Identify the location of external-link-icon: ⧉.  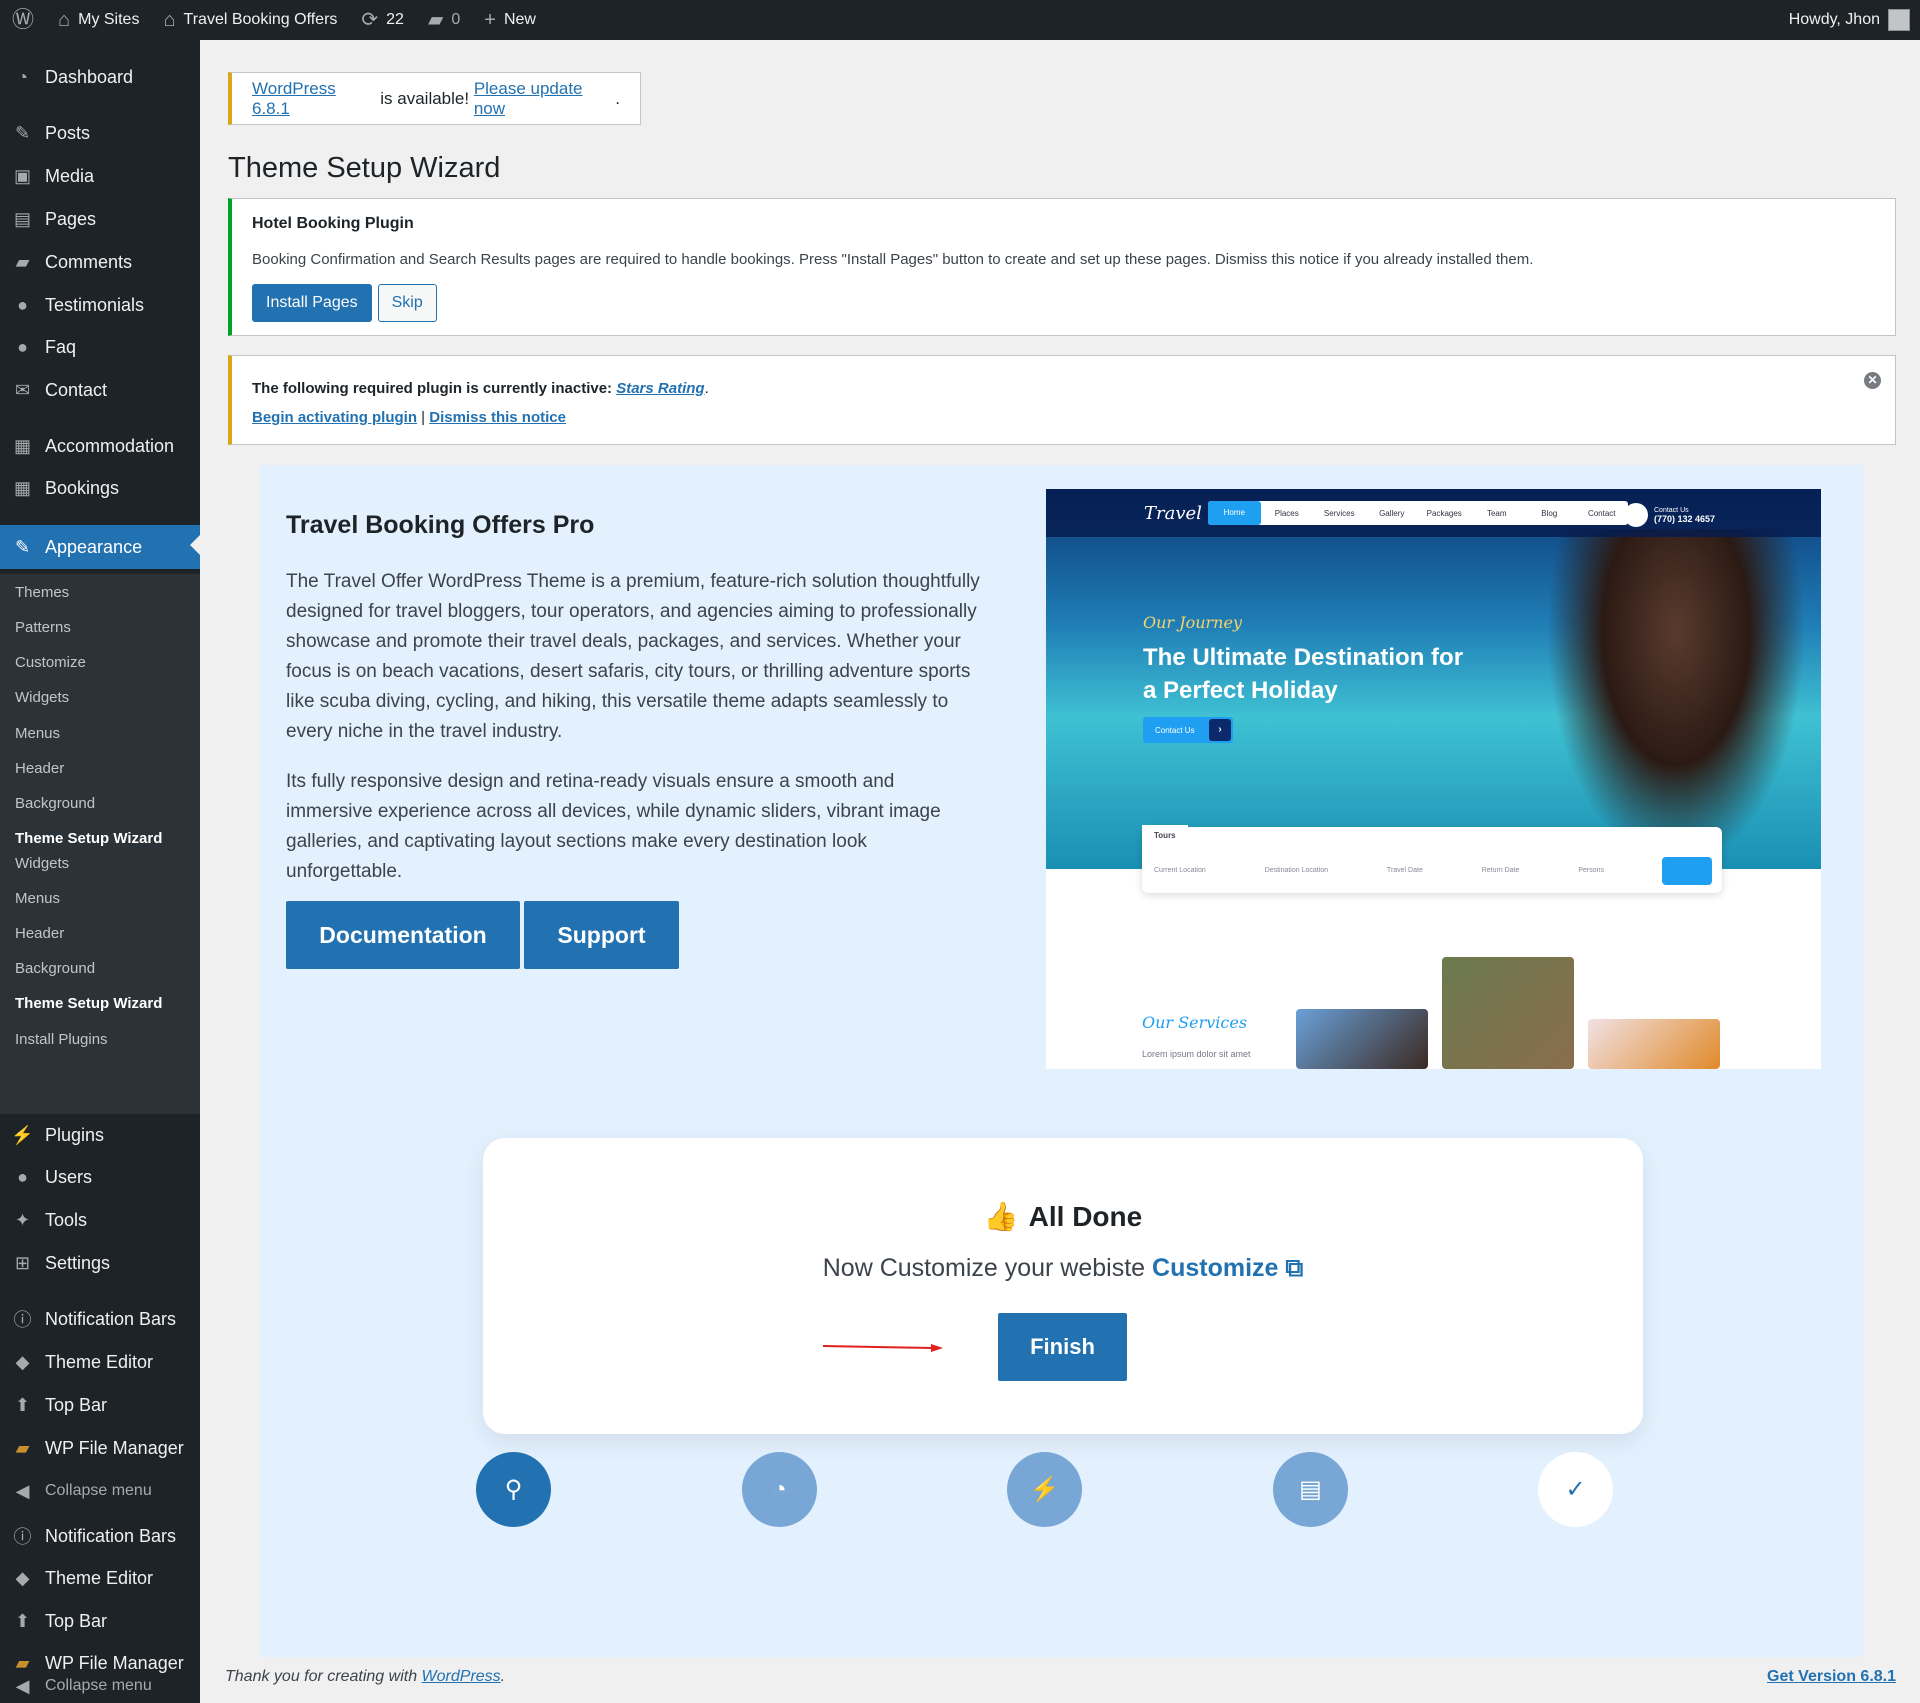
(1294, 1268).